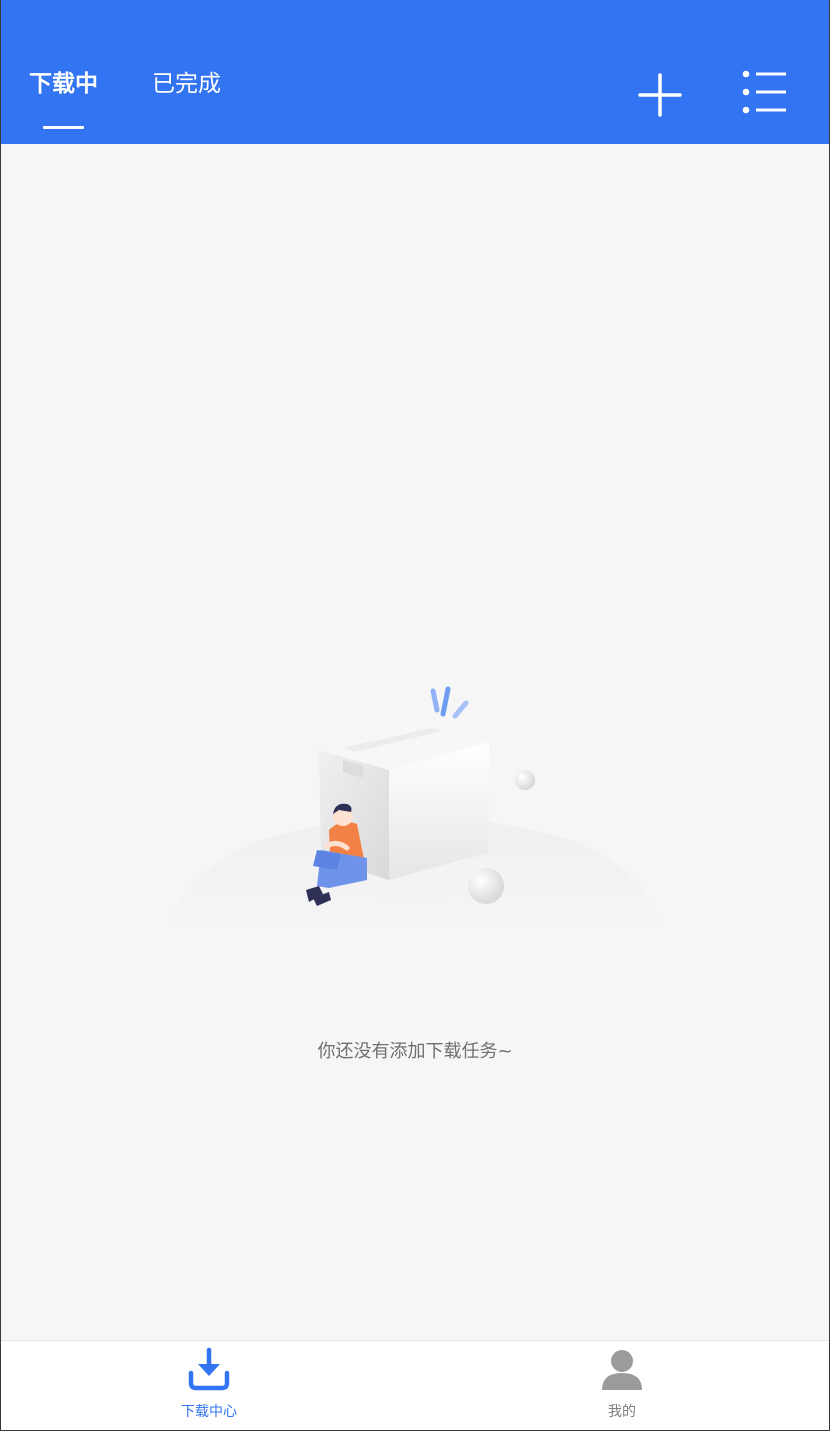 This screenshot has width=830, height=1432. I want to click on nav-download-center: 下载中心, so click(209, 1385).